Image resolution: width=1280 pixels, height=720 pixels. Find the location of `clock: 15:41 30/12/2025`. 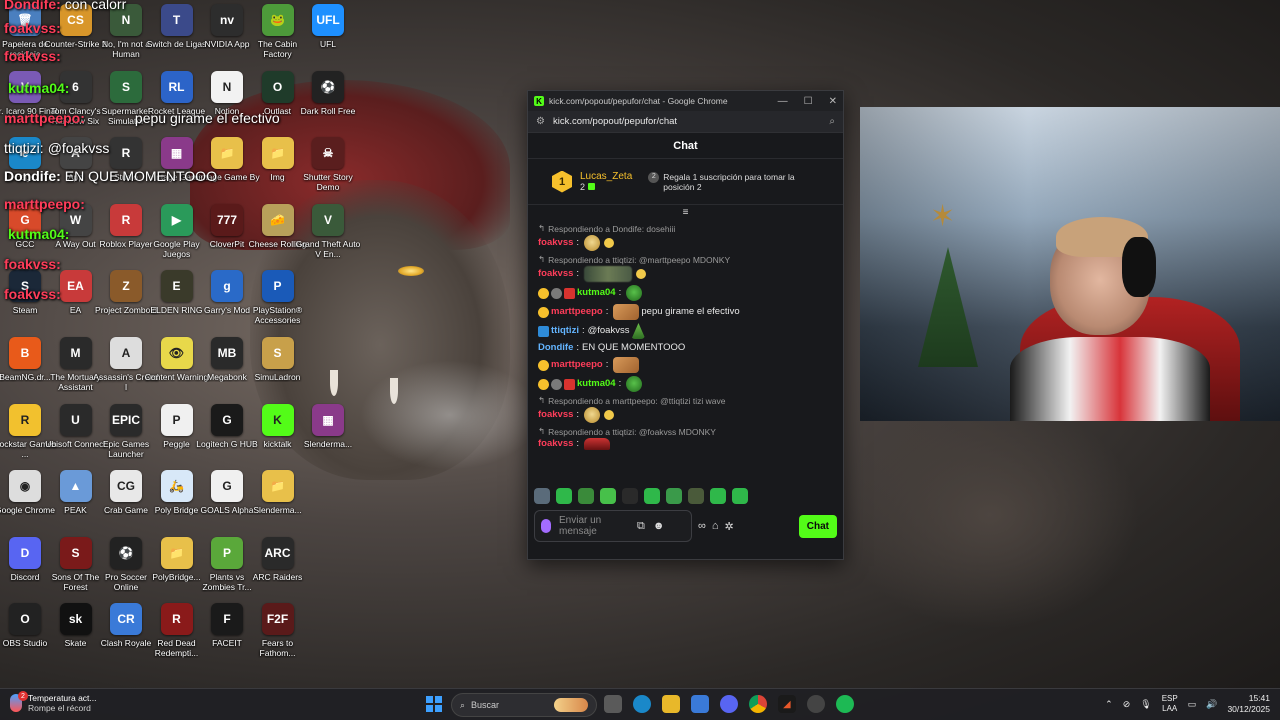

clock: 15:41 30/12/2025 is located at coordinates (1248, 704).